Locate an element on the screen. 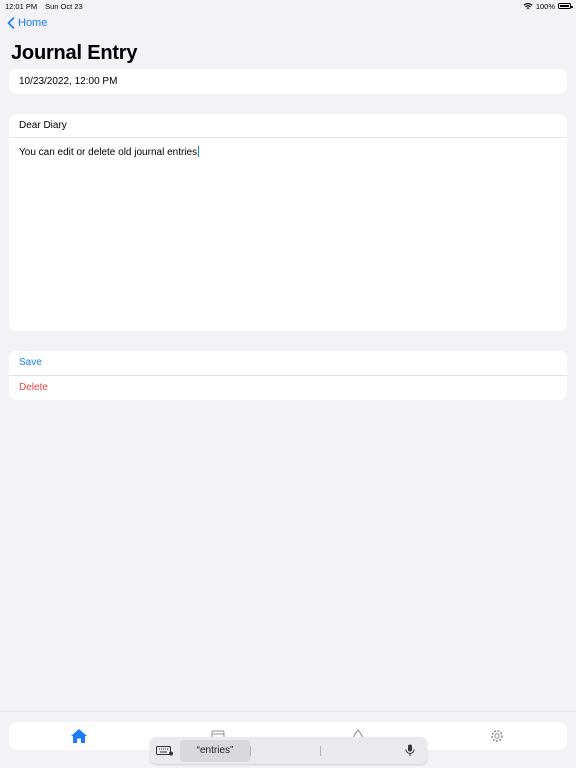 This screenshot has height=768, width=576. keyboard-assistant-bar: “entries” is located at coordinates (288, 750).